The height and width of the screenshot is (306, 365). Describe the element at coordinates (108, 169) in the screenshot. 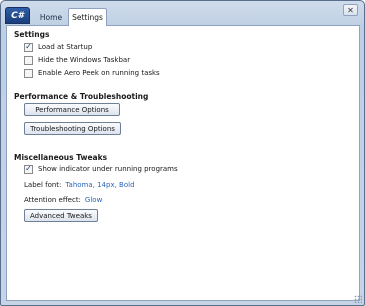

I see `show-indicator-label: Show indicator under running programs` at that location.